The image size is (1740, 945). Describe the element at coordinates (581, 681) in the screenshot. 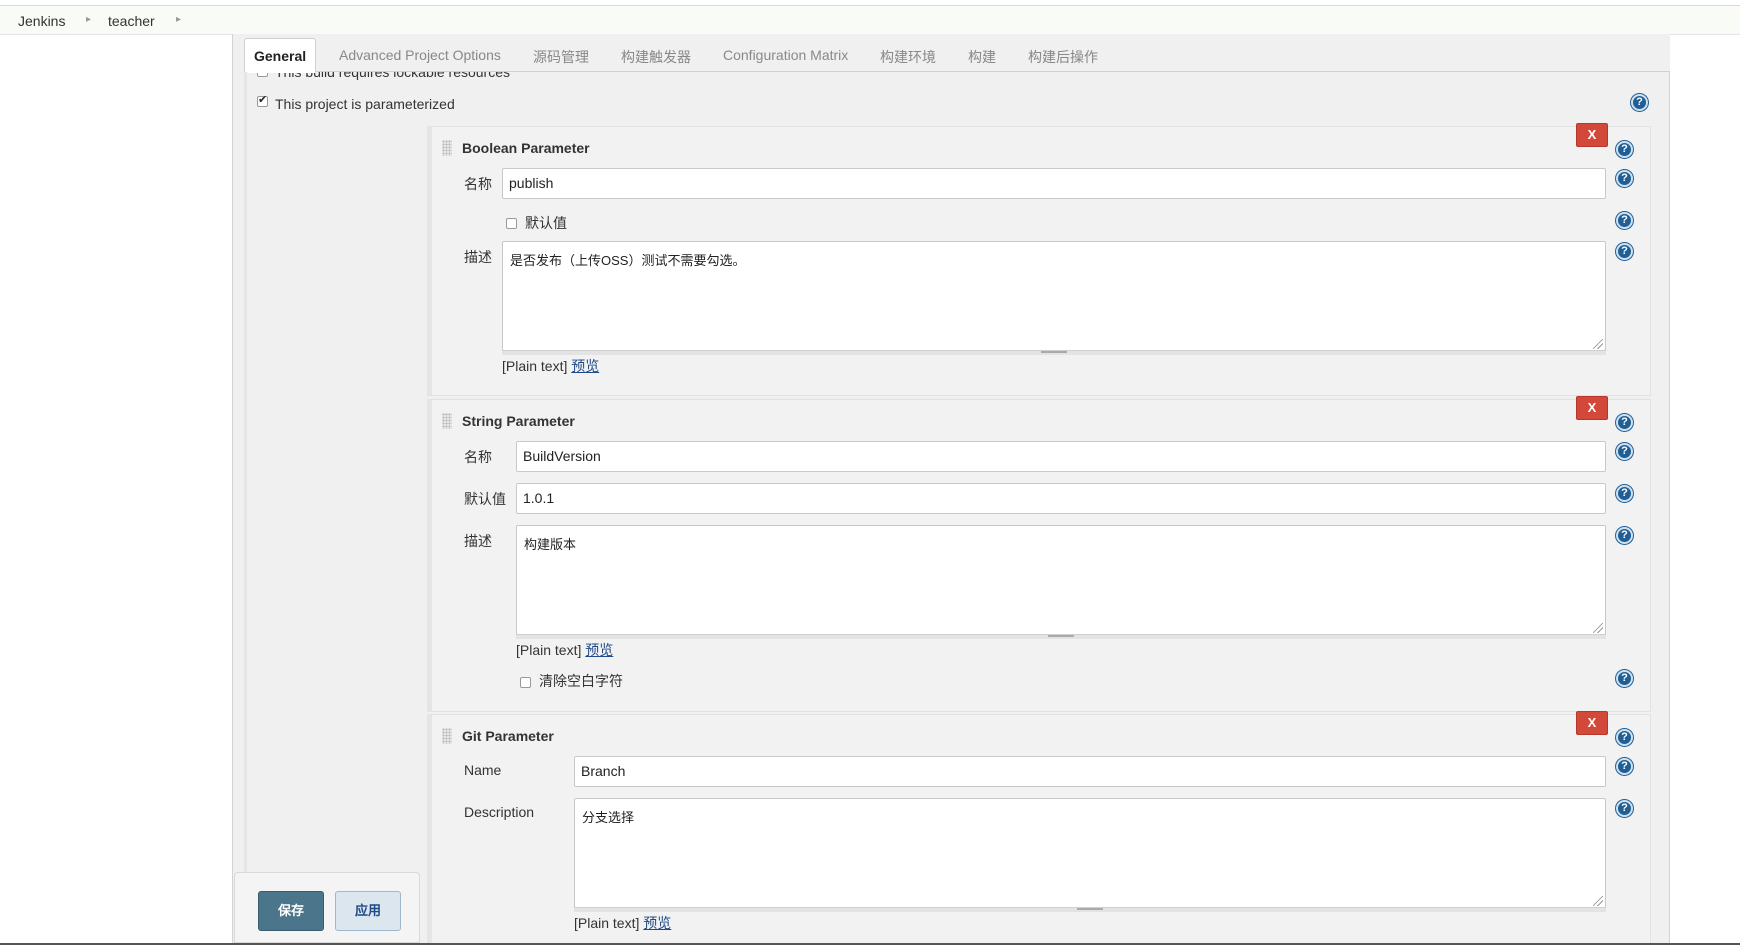

I see `trim-whitespace-label: 清除空白字符` at that location.